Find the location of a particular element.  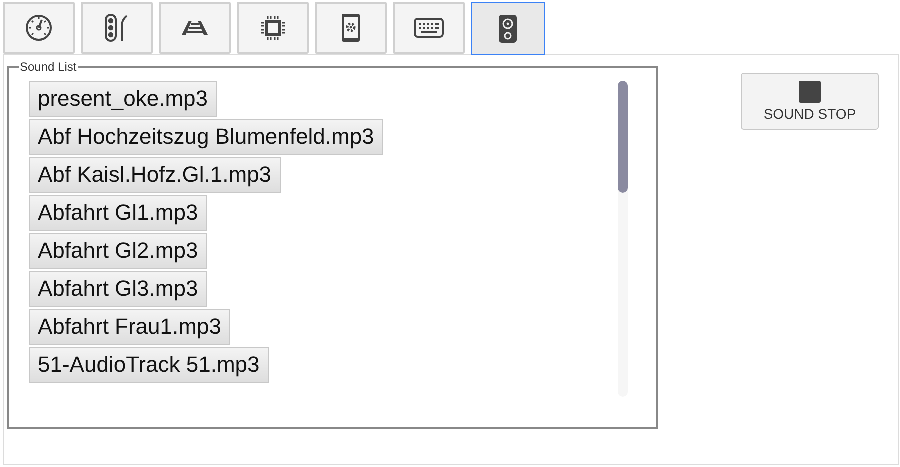

rail-track-icon is located at coordinates (195, 28).